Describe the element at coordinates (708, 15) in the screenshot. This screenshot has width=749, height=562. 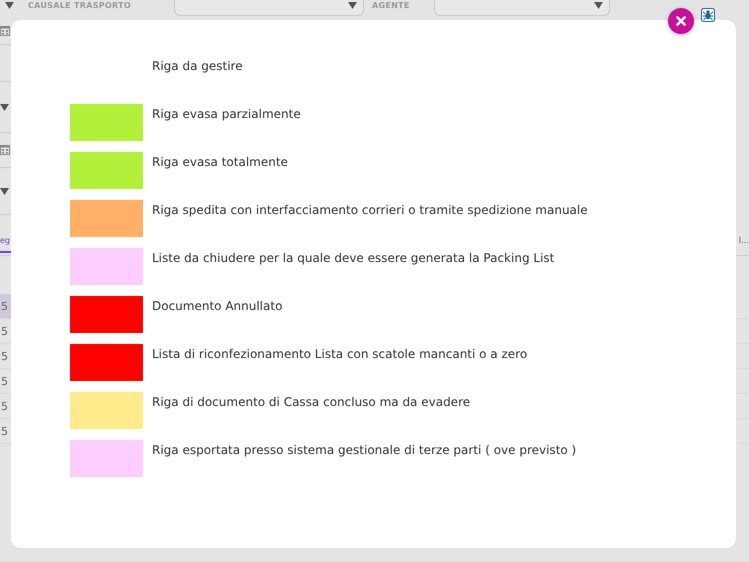
I see `bug-icon` at that location.